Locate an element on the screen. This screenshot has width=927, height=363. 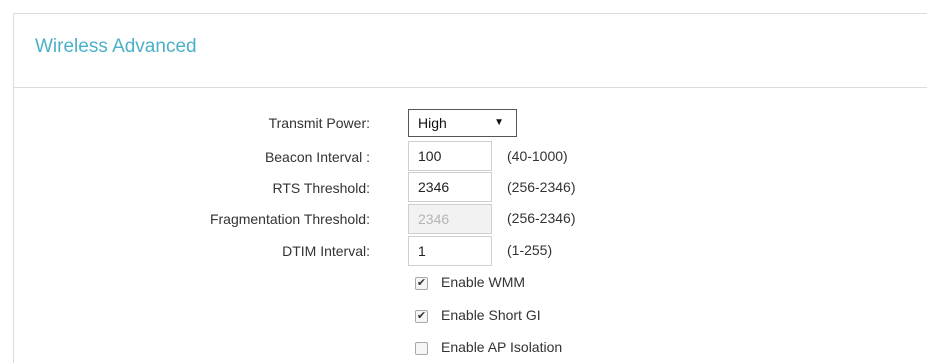
enable-short-gi-label: Enable Short GI is located at coordinates (491, 315).